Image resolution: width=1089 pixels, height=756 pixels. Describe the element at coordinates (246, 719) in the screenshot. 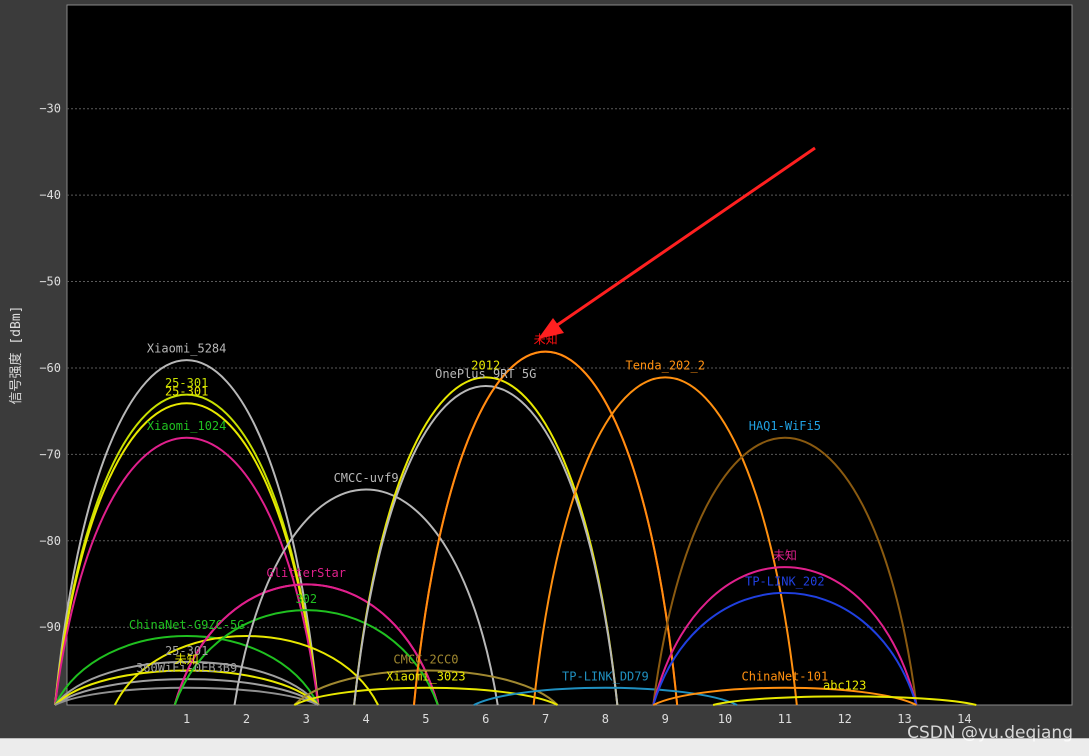

I see `x-tick-label: 2` at that location.